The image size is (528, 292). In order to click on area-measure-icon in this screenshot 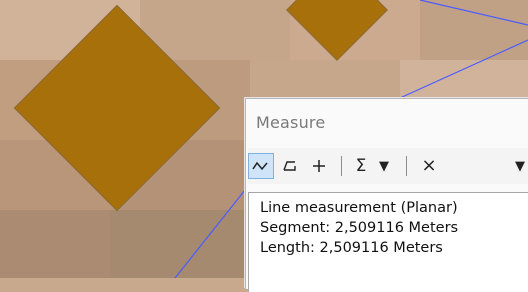, I will do `click(289, 166)`.